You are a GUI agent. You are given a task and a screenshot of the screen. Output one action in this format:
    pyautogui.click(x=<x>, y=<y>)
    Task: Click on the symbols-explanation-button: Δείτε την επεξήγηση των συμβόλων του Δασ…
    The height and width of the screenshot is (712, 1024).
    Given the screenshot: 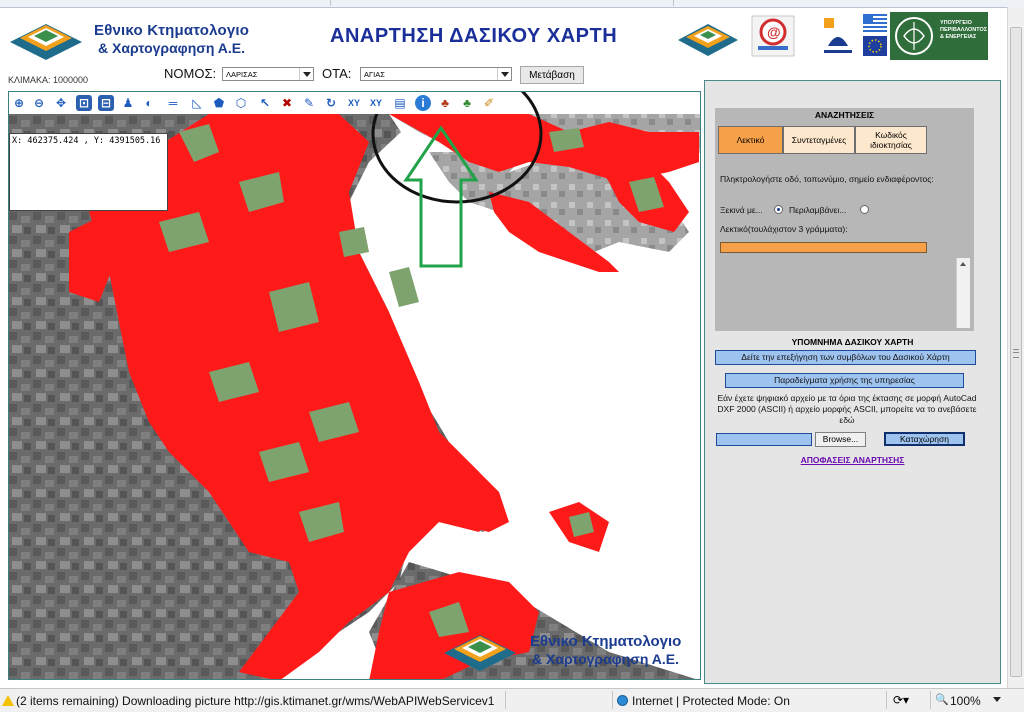 What is the action you would take?
    pyautogui.click(x=845, y=357)
    